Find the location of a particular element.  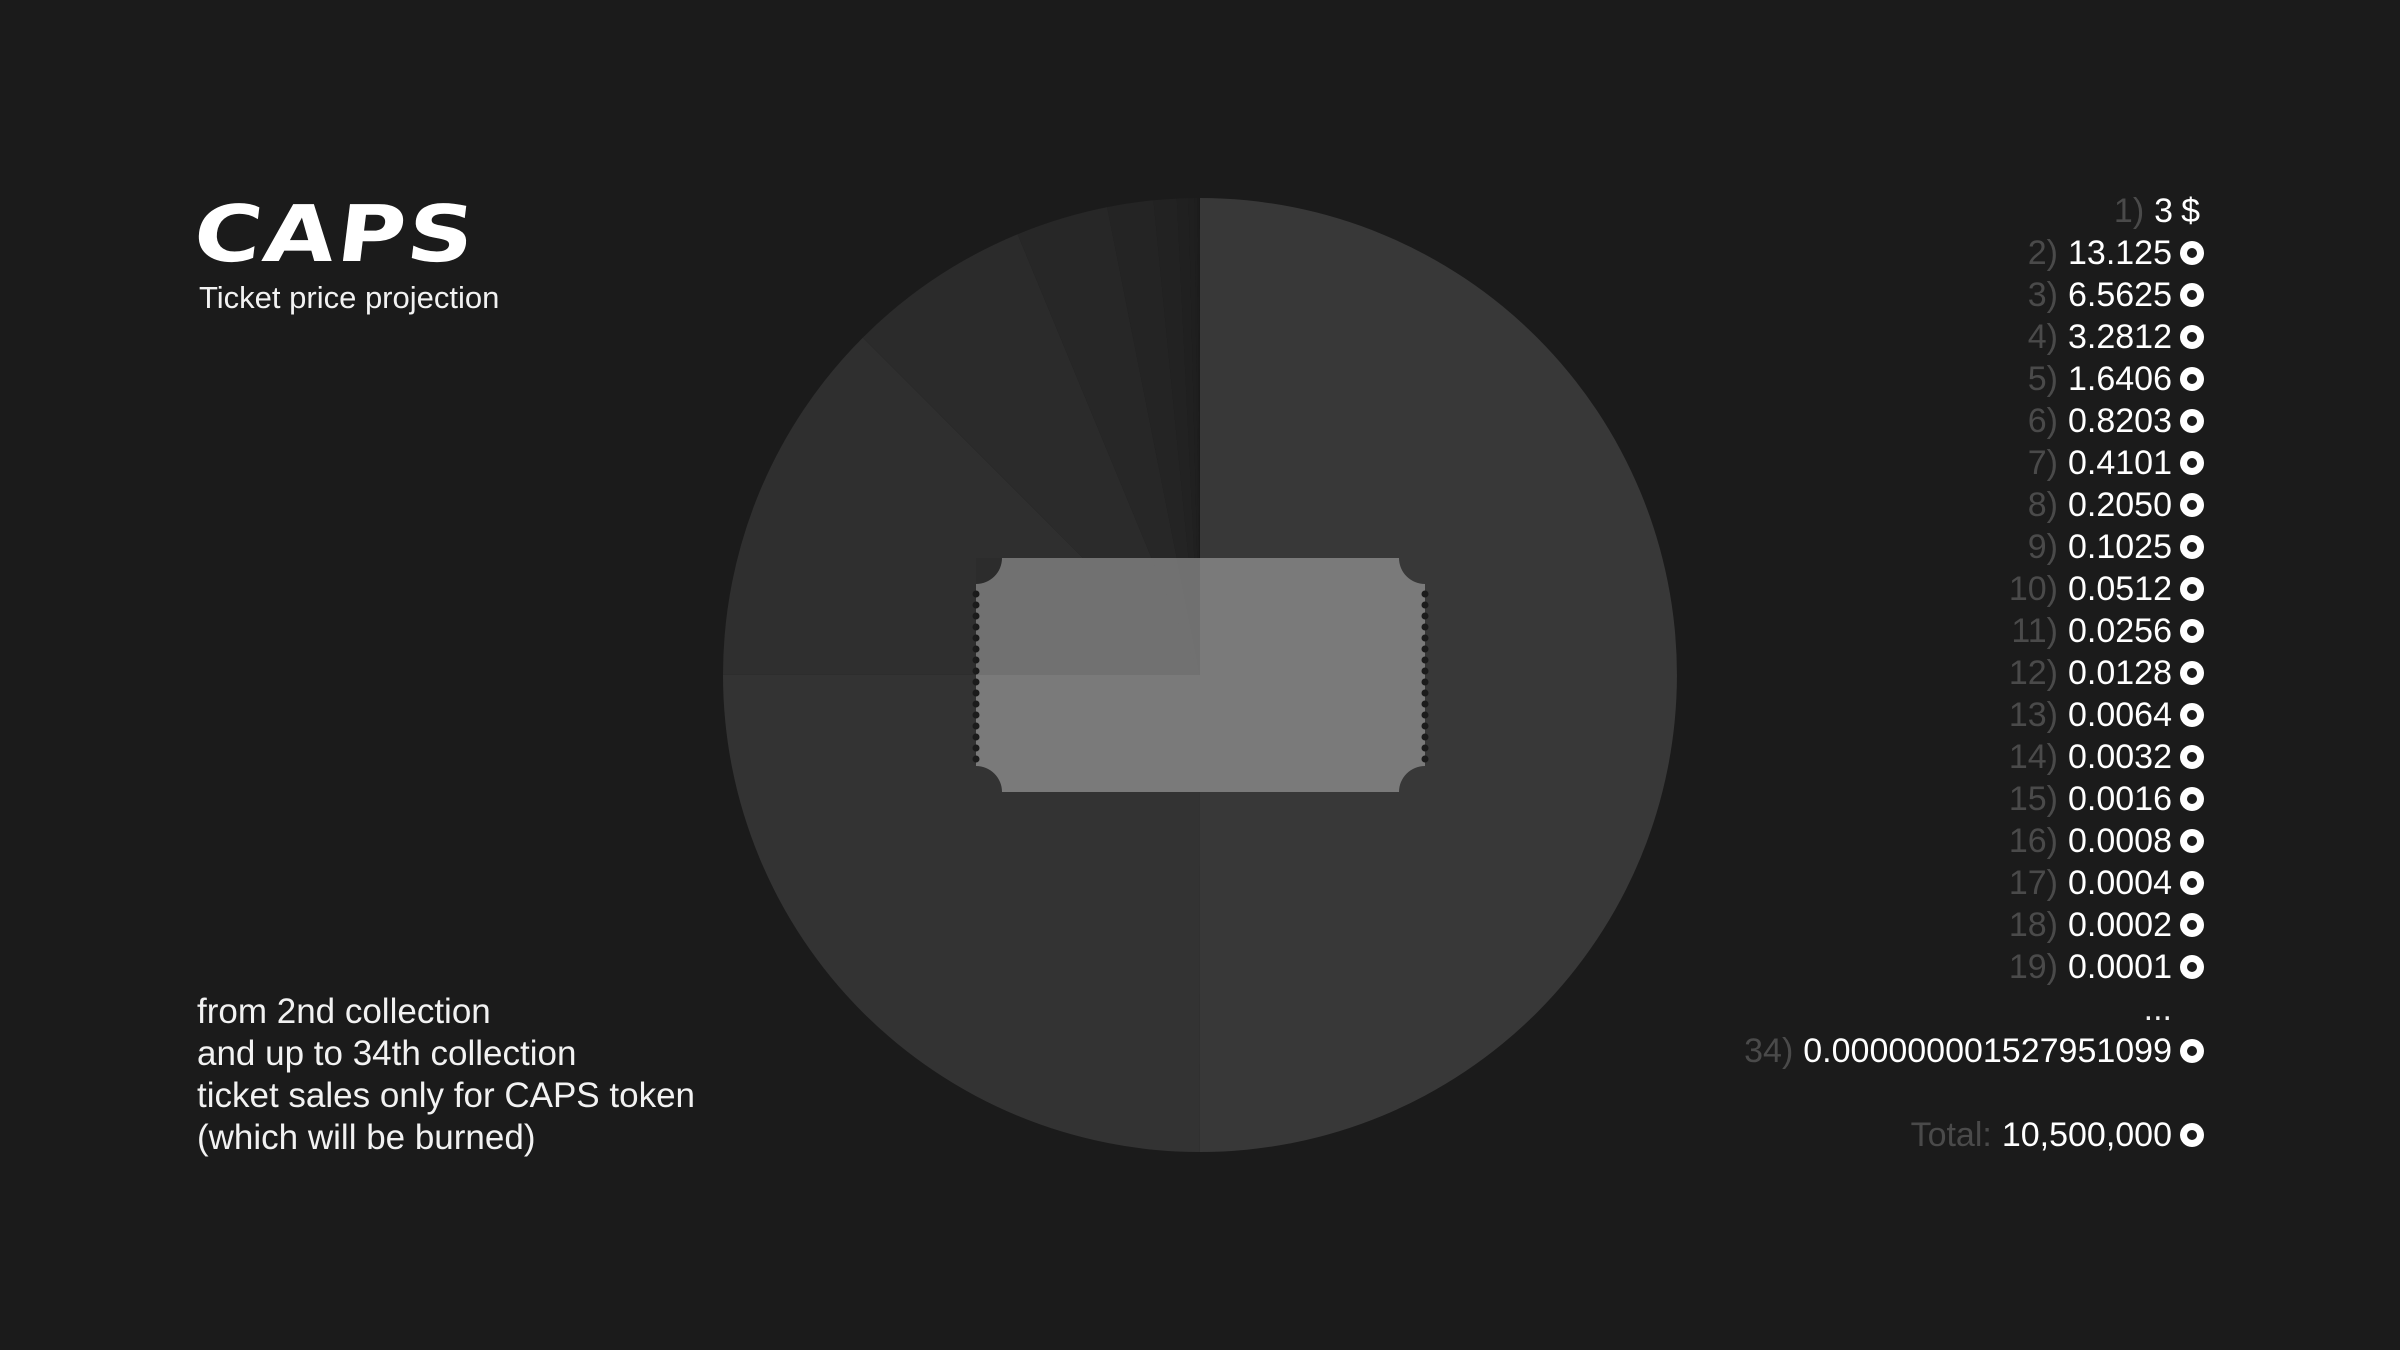

row-index: 12) is located at coordinates (2033, 673).